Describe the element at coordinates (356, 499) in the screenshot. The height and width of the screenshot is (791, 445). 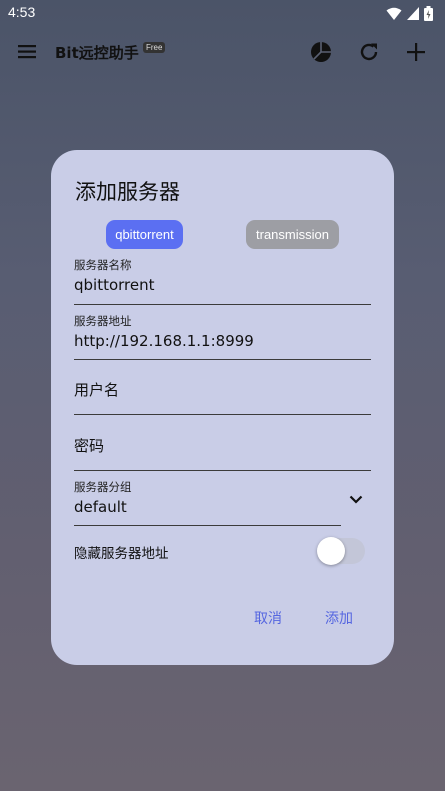
I see `chevron-down-icon` at that location.